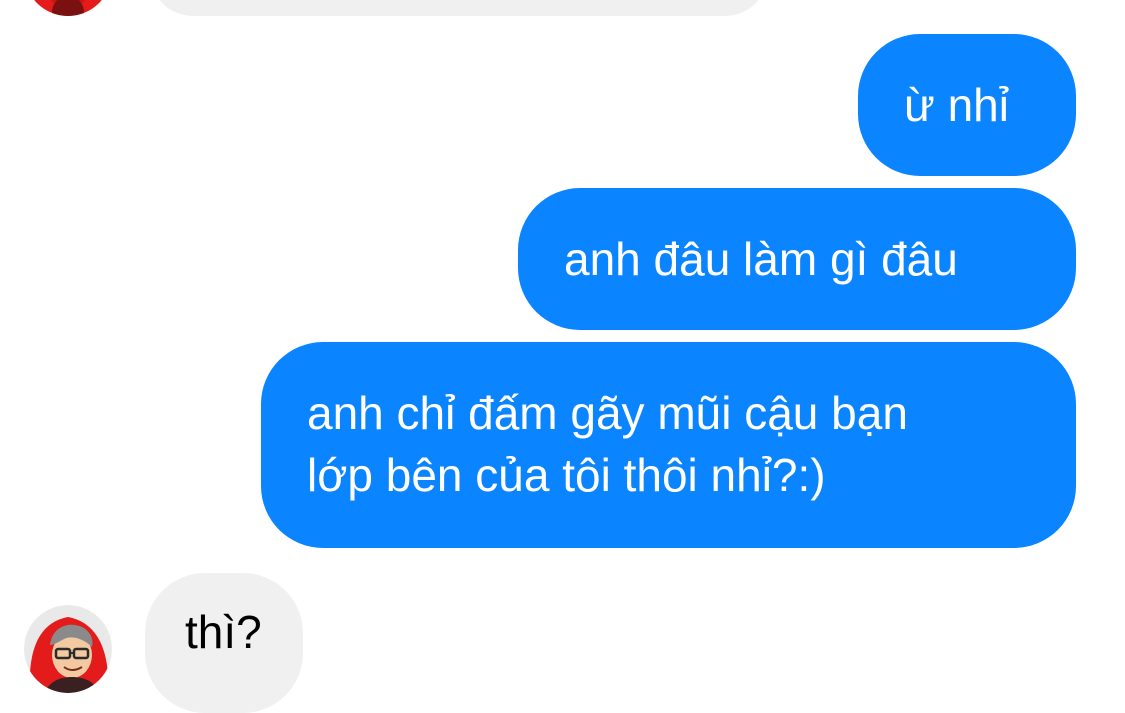  I want to click on message-bubble-incoming: thì?, so click(224, 643).